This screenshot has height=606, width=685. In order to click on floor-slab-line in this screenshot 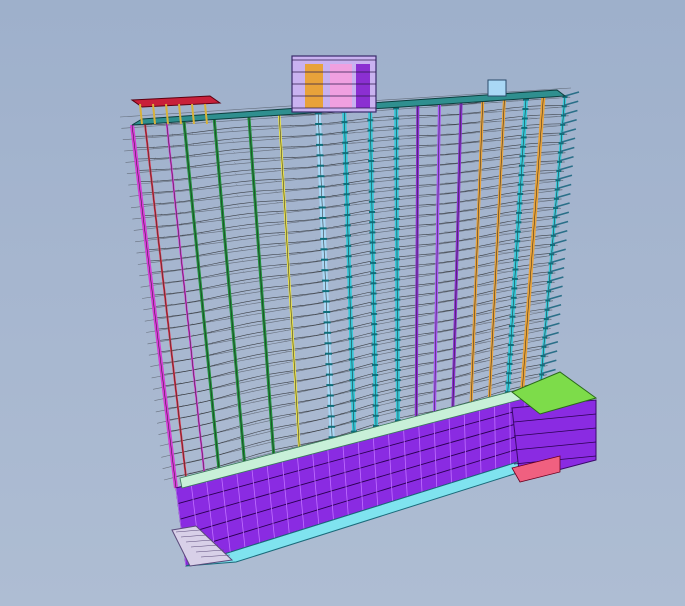, I will do `click(352, 244)`.